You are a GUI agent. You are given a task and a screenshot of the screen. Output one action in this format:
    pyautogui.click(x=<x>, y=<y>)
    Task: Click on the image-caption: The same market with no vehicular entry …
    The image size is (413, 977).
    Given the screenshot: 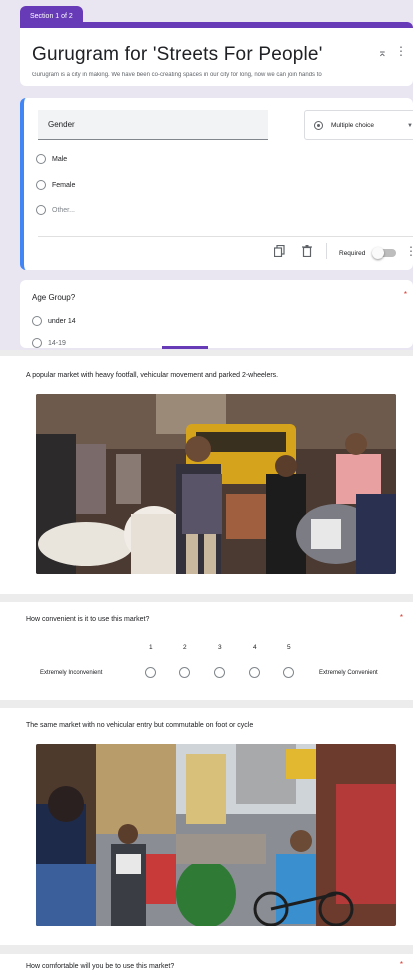 What is the action you would take?
    pyautogui.click(x=140, y=725)
    